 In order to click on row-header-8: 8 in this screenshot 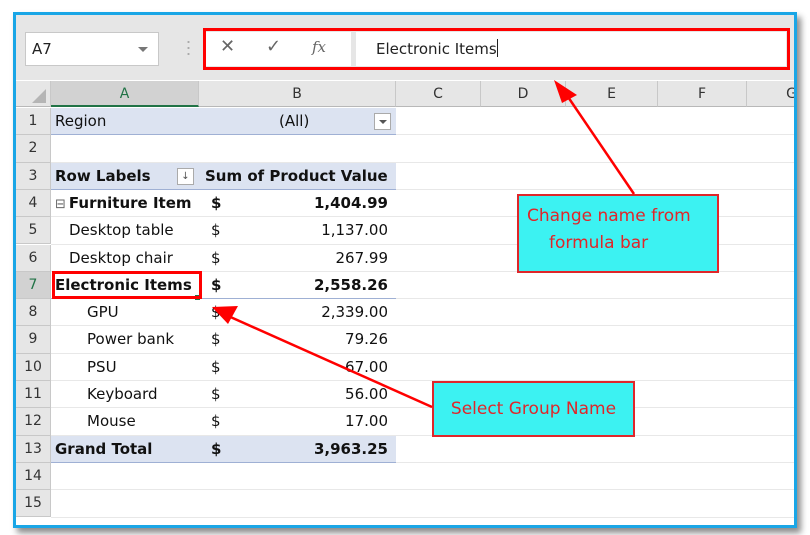, I will do `click(33, 313)`.